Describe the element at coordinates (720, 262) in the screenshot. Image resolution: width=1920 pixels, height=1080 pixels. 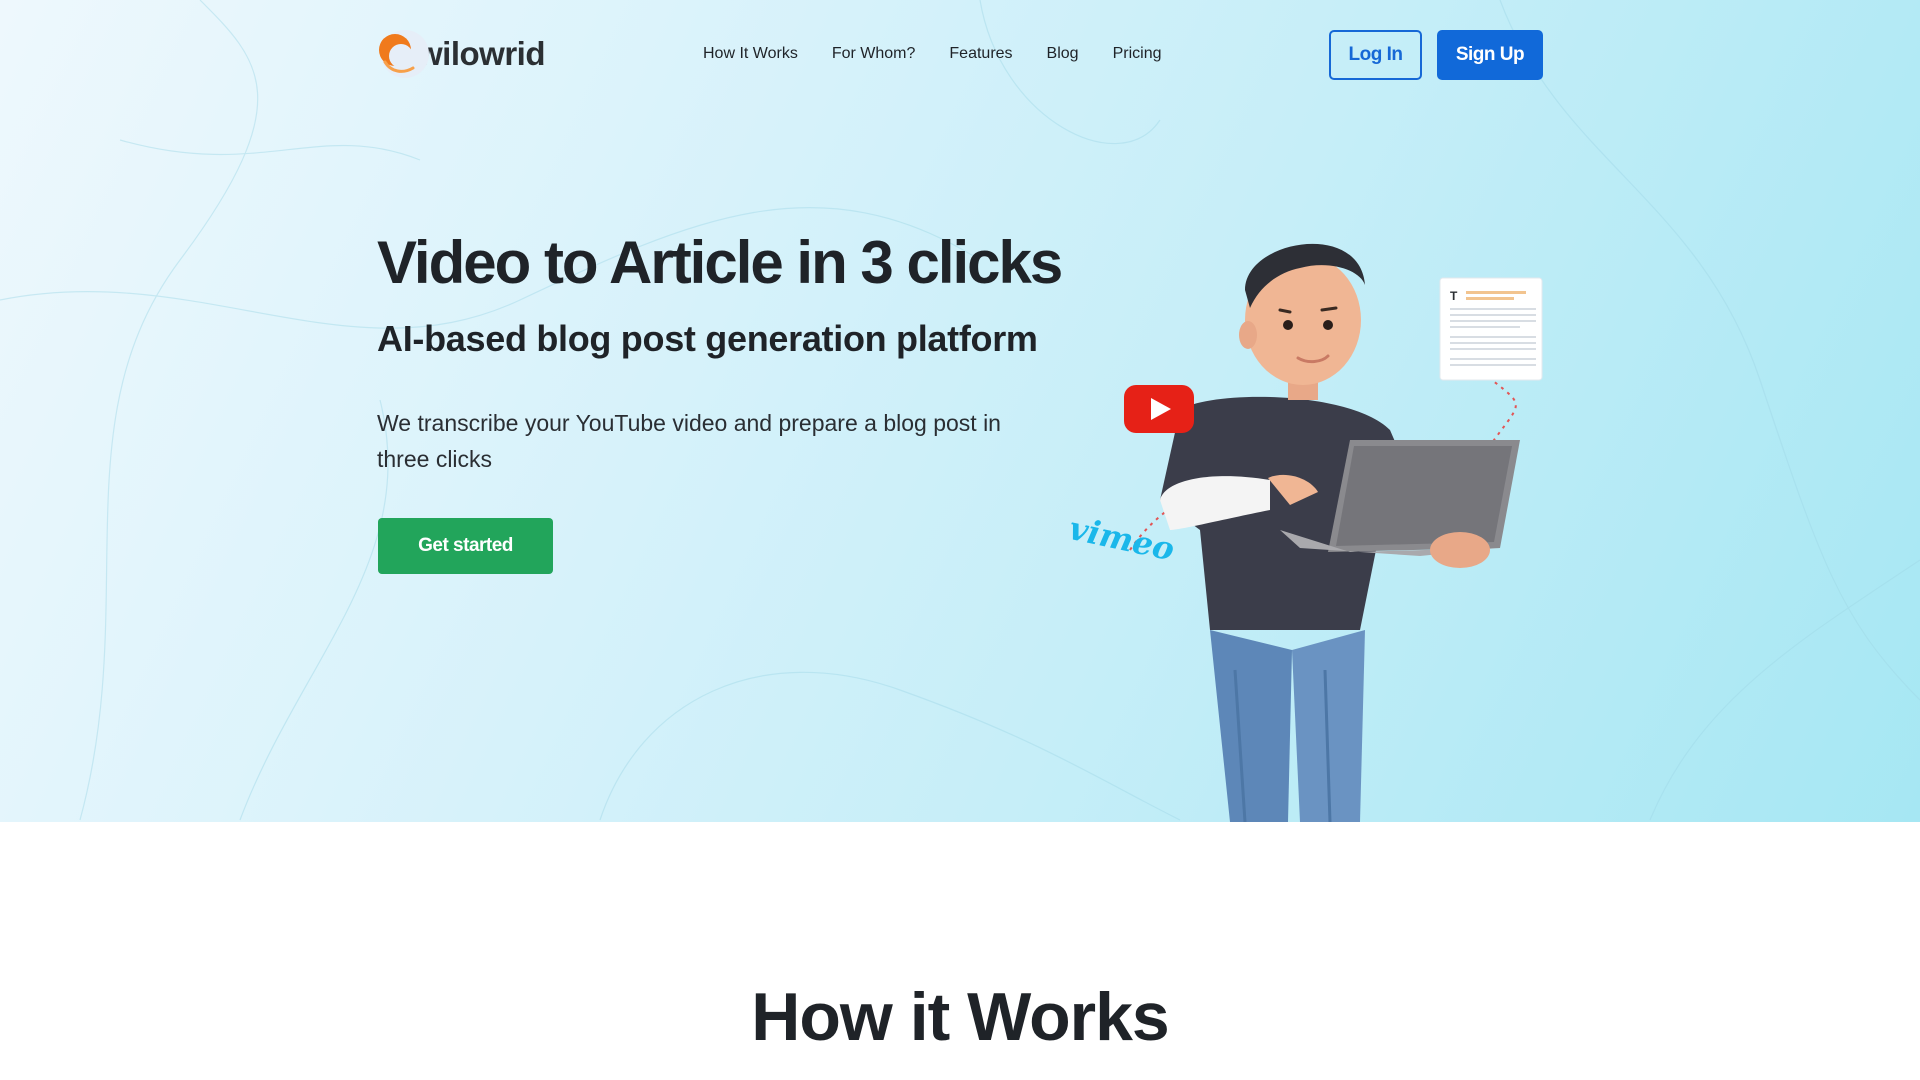
I see `hero-title: Video to Article in 3 clicks` at that location.